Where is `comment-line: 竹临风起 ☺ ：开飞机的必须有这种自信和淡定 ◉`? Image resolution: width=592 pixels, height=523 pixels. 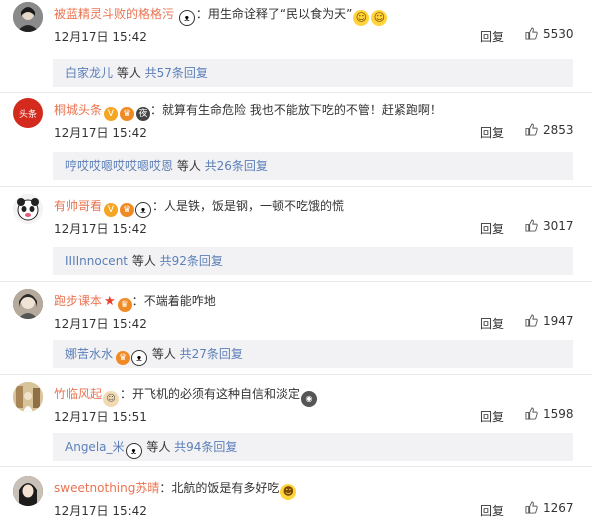 comment-line: 竹临风起 ☺ ：开飞机的必须有这种自信和淡定 ◉ is located at coordinates (186, 396).